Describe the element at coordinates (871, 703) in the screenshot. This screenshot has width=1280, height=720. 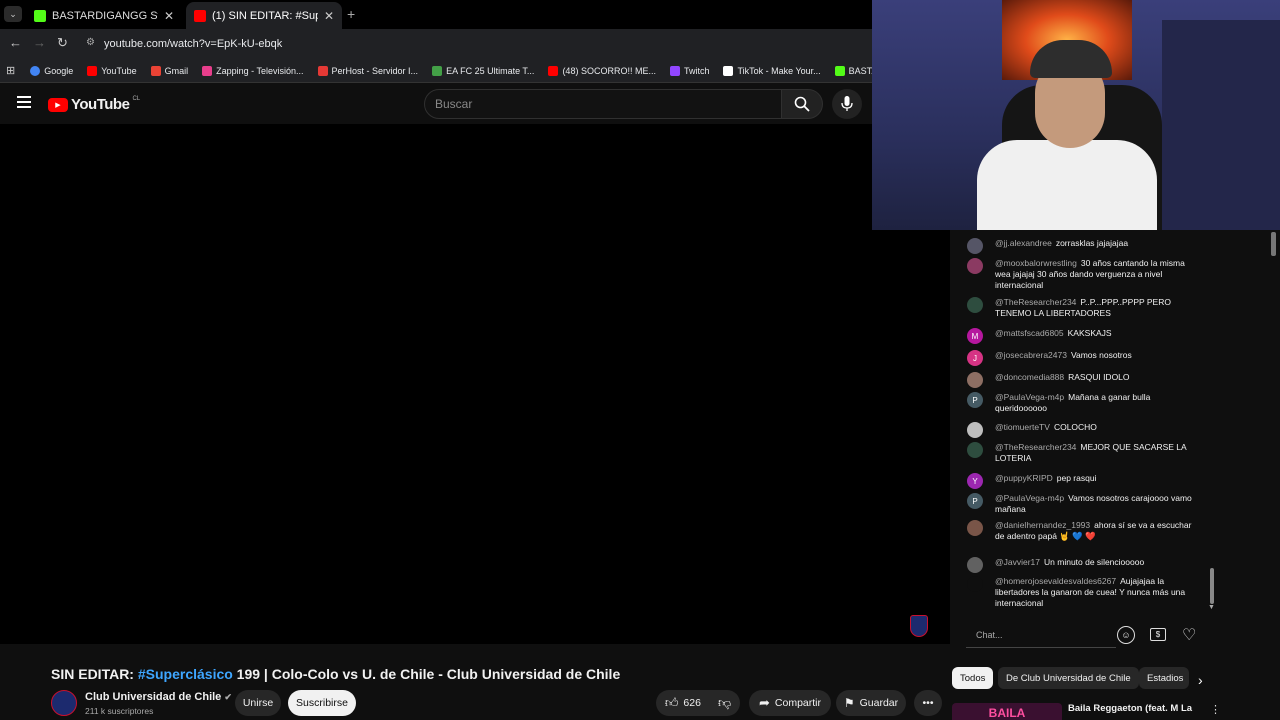
I see `save-button: ⚑ Guardar` at that location.